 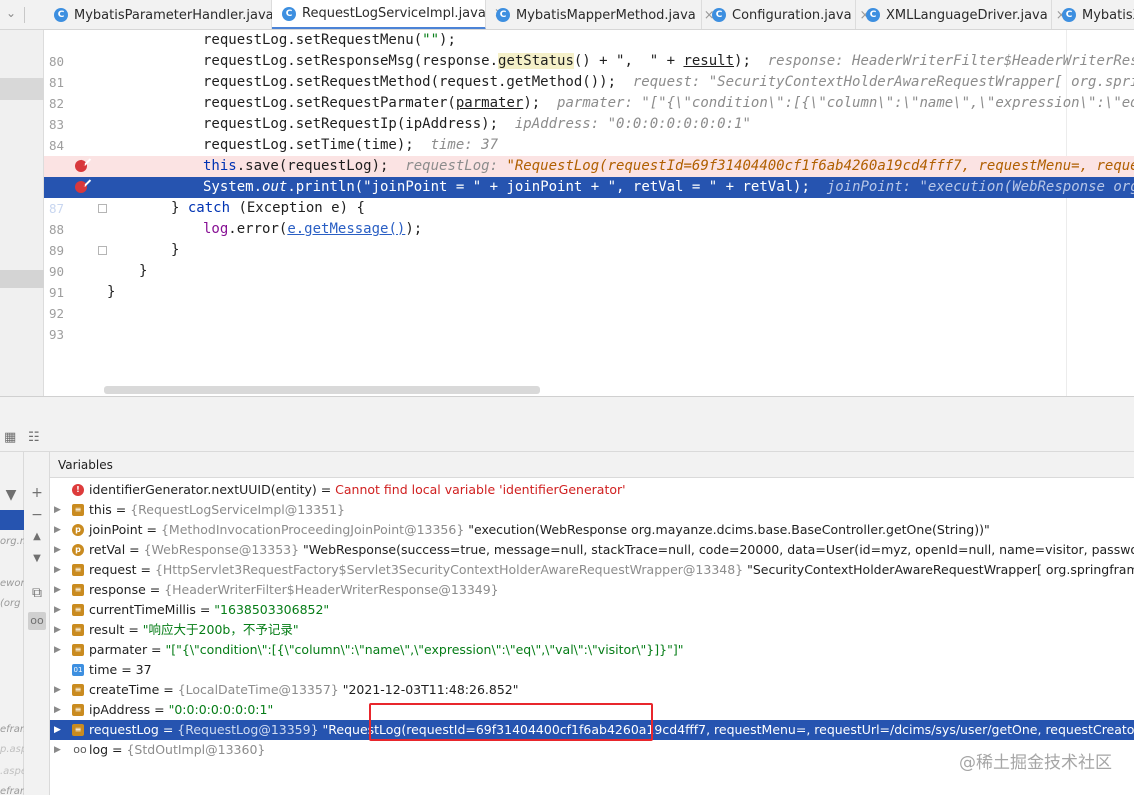 What do you see at coordinates (589, 154) in the screenshot?
I see `code-line: 85 requestLog.setTime(time); time: 37` at bounding box center [589, 154].